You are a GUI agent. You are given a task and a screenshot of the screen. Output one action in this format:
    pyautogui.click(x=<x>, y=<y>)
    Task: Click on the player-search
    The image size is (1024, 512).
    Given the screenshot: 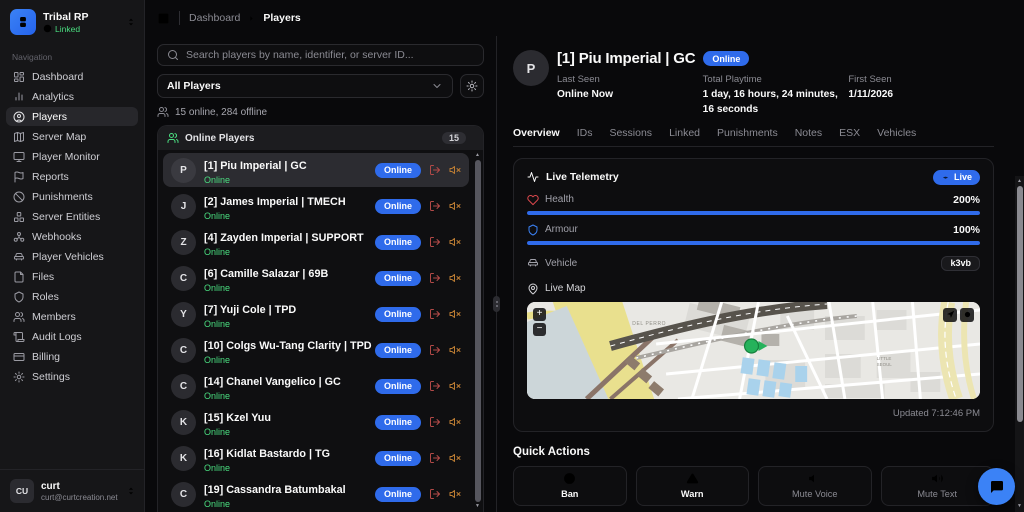 What is the action you would take?
    pyautogui.click(x=320, y=55)
    